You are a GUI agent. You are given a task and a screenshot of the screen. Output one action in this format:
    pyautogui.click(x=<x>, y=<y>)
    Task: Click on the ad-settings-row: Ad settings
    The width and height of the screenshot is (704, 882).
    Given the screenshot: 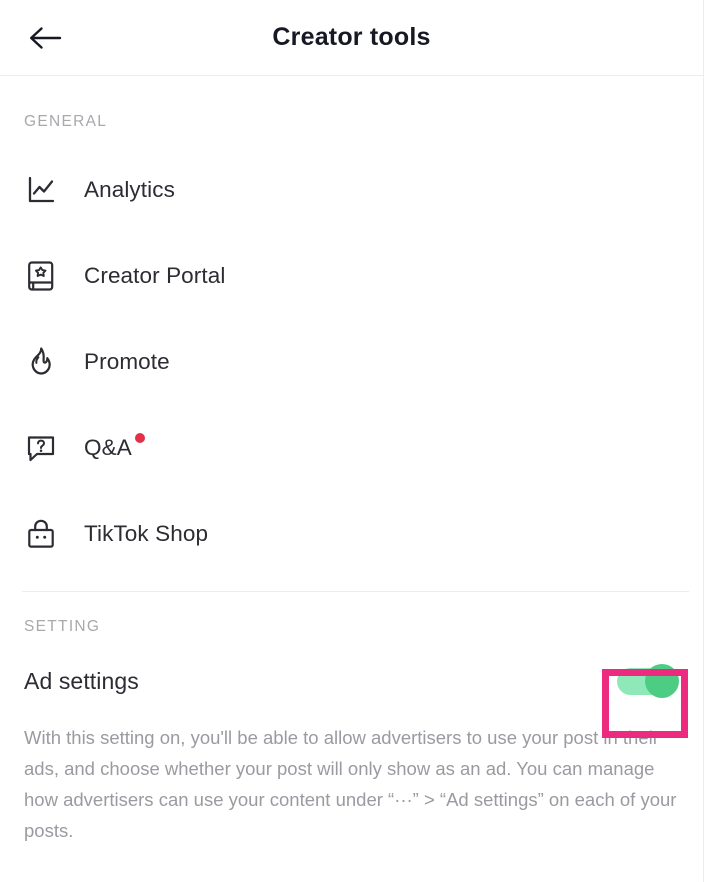 What is the action you would take?
    pyautogui.click(x=351, y=681)
    